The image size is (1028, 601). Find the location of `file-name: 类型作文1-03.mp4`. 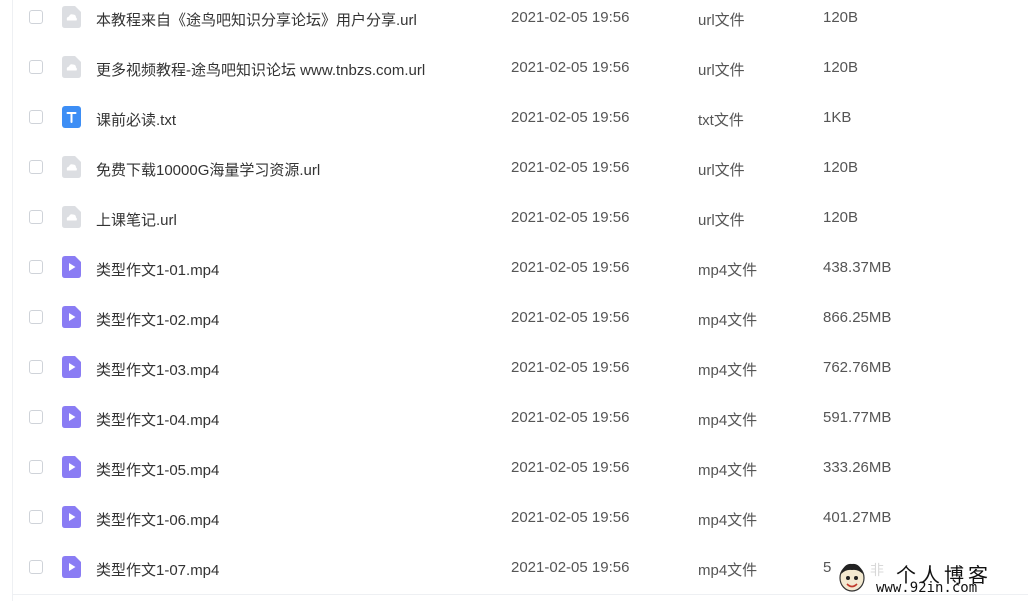

file-name: 类型作文1-03.mp4 is located at coordinates (157, 369).